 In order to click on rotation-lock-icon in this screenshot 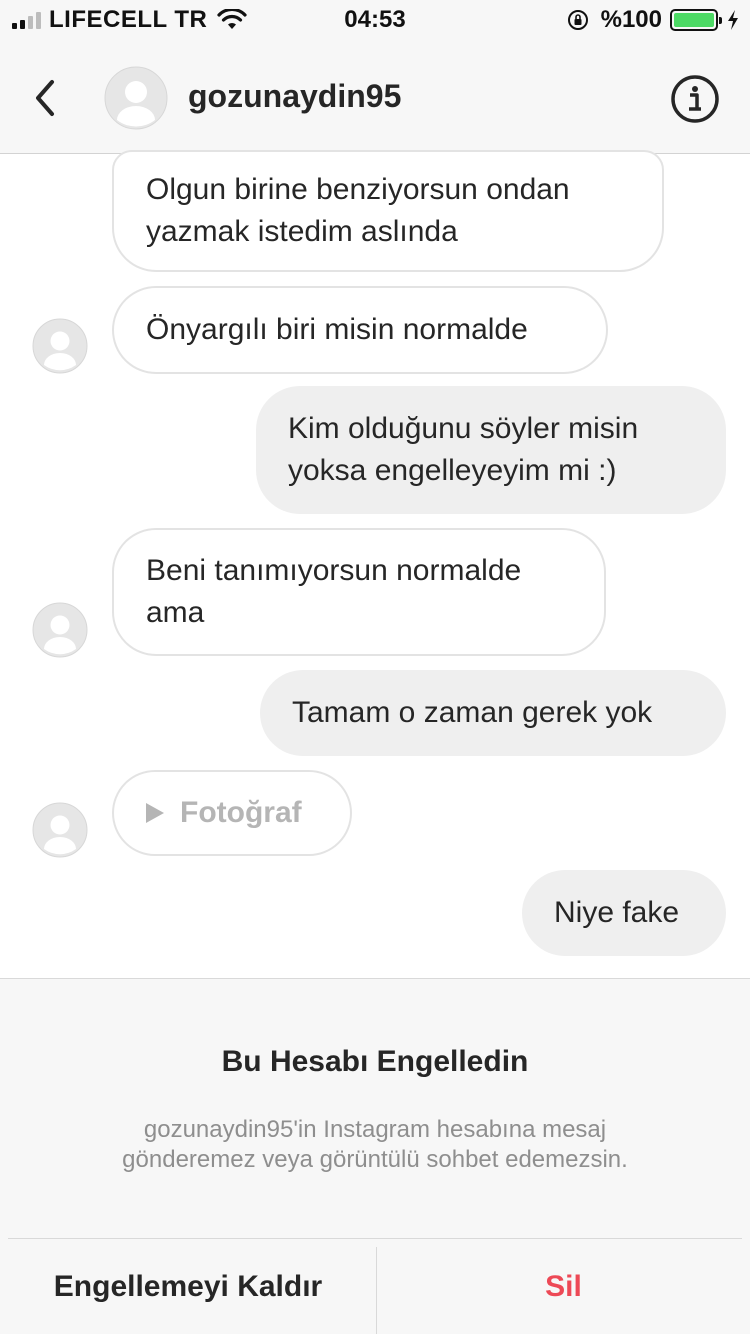, I will do `click(577, 20)`.